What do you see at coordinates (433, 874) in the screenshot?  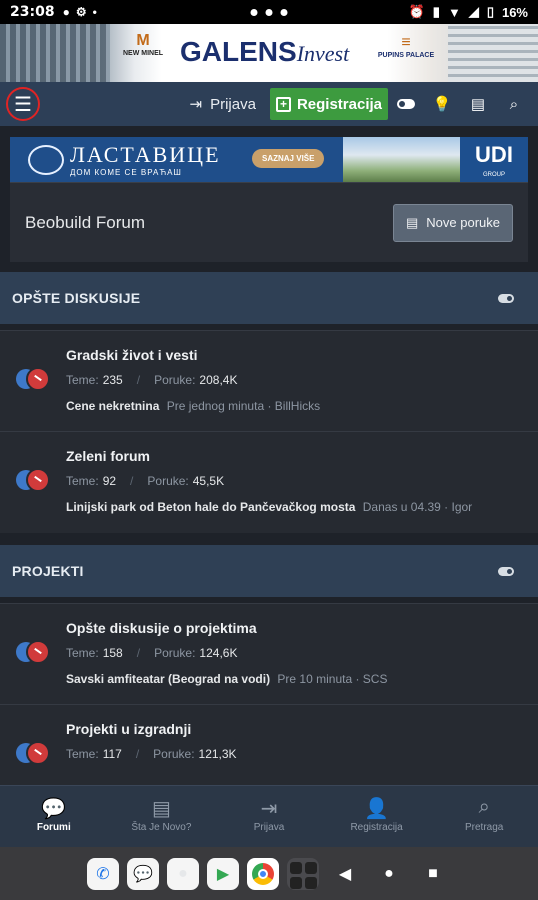 I see `recents-icon: ■` at bounding box center [433, 874].